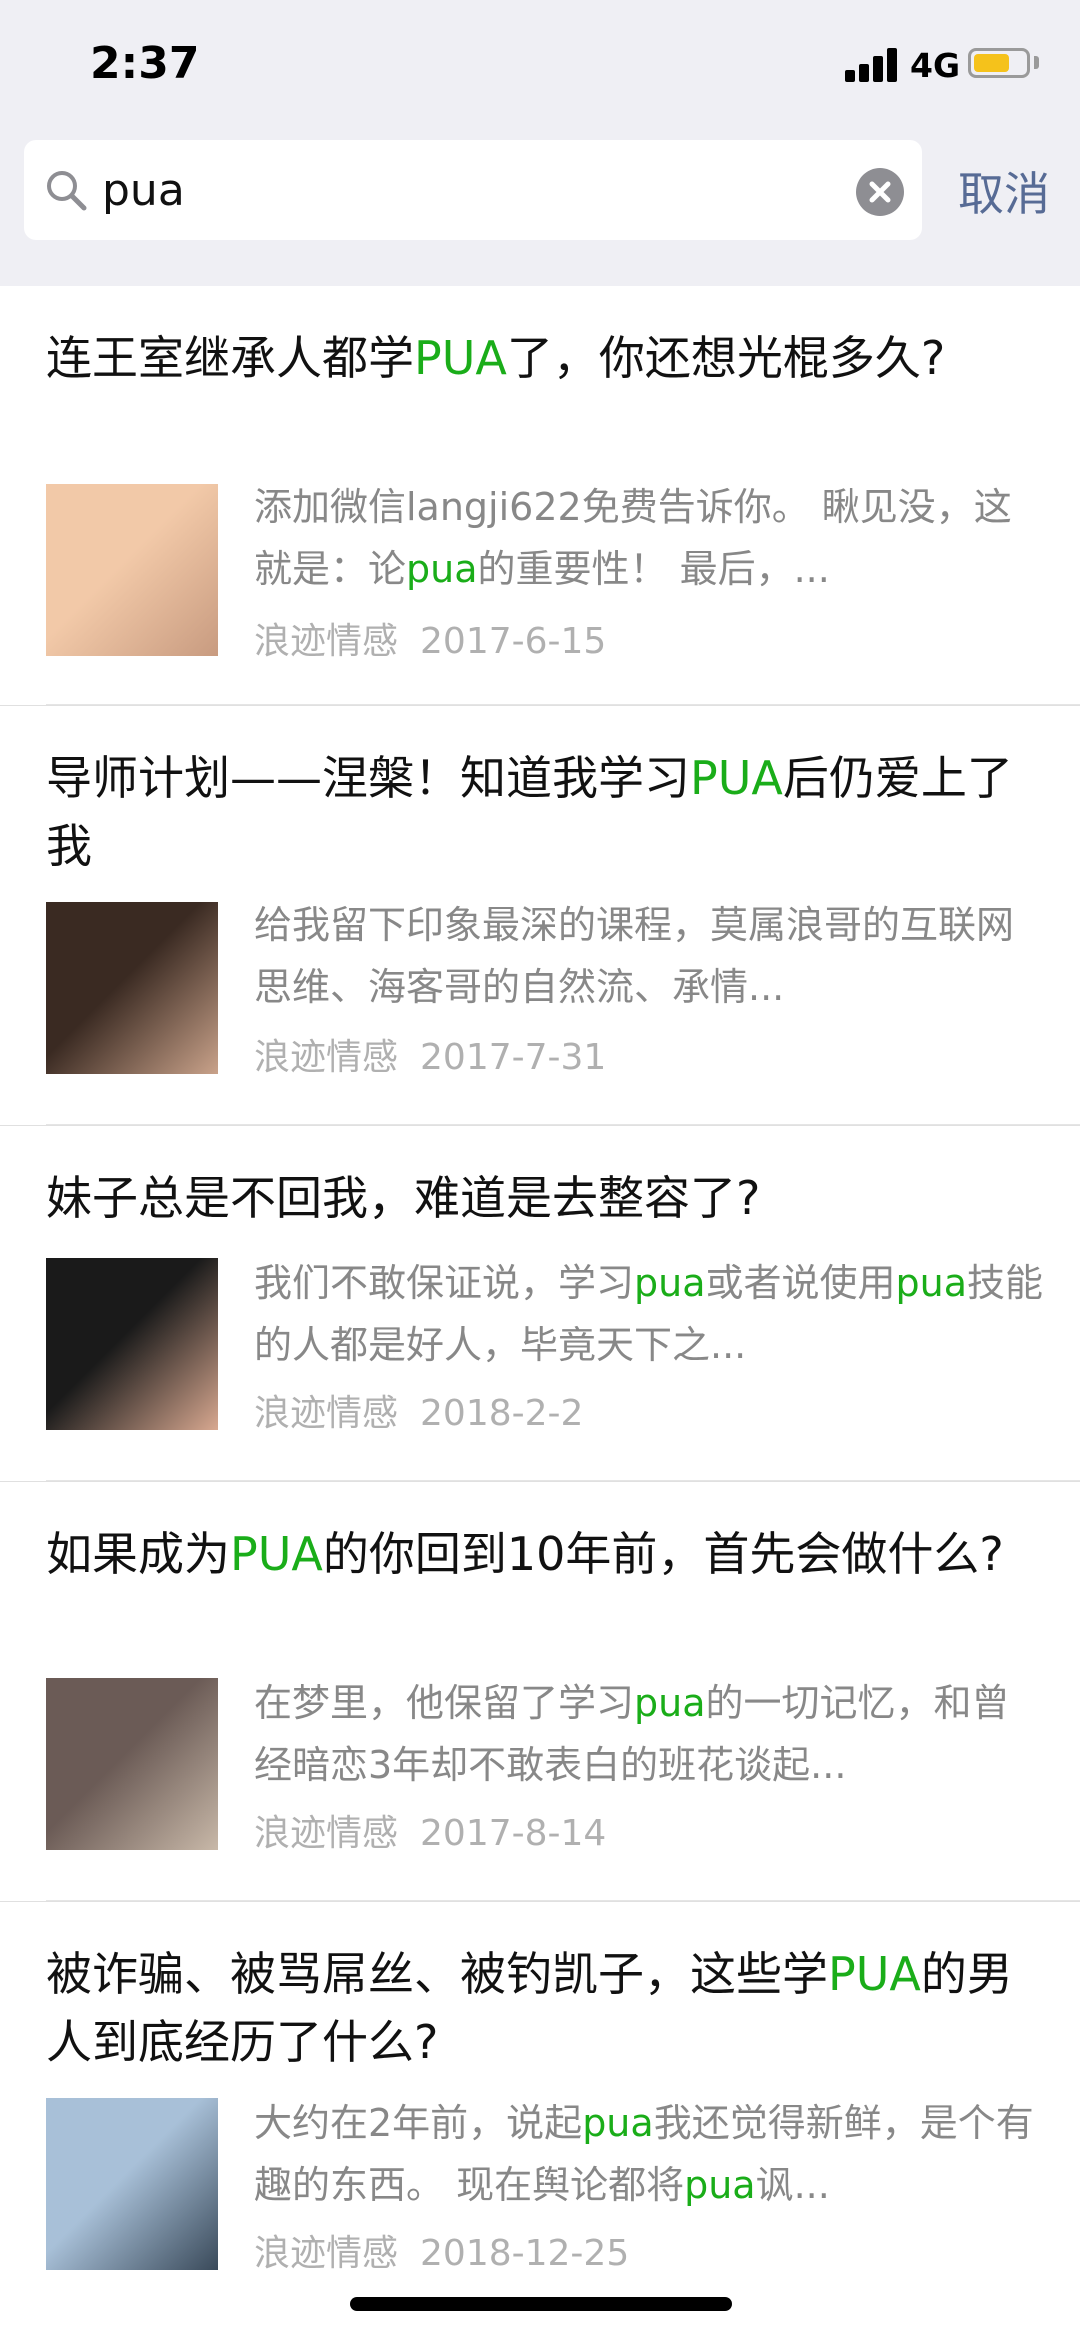 The height and width of the screenshot is (2339, 1080). I want to click on home-indicator, so click(541, 2304).